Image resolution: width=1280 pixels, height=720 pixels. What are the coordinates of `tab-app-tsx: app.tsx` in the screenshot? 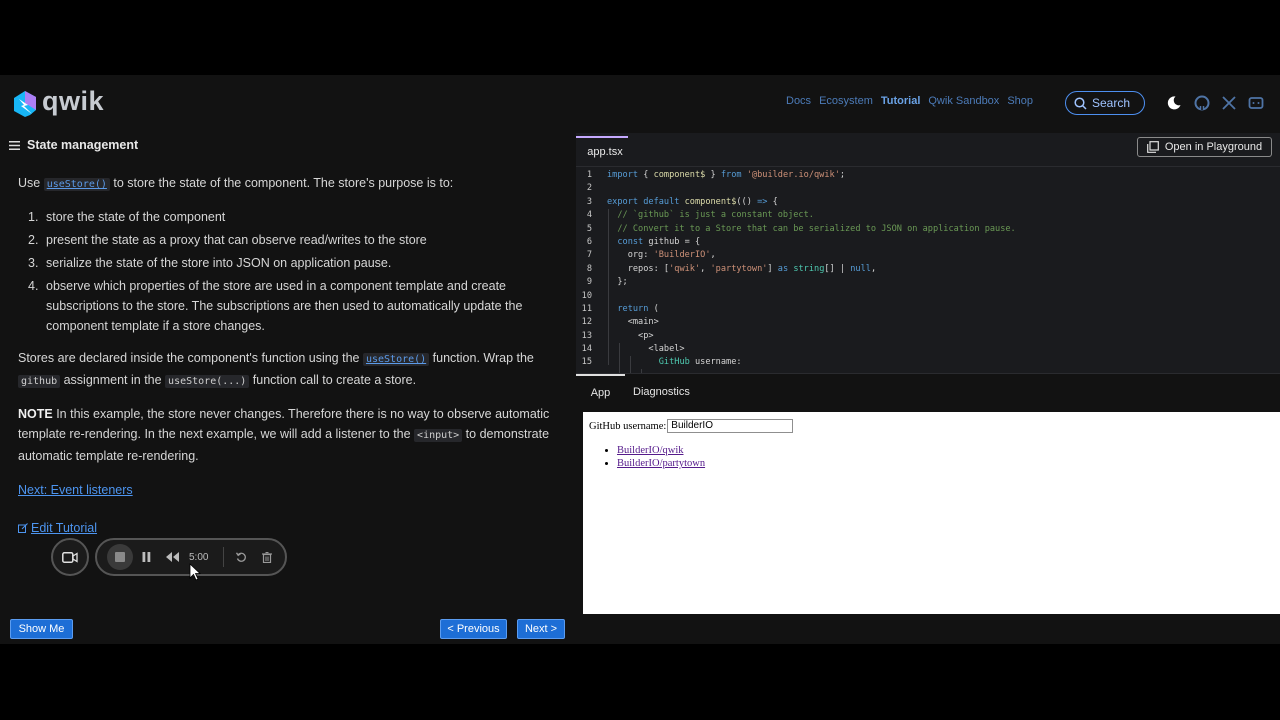 It's located at (602, 151).